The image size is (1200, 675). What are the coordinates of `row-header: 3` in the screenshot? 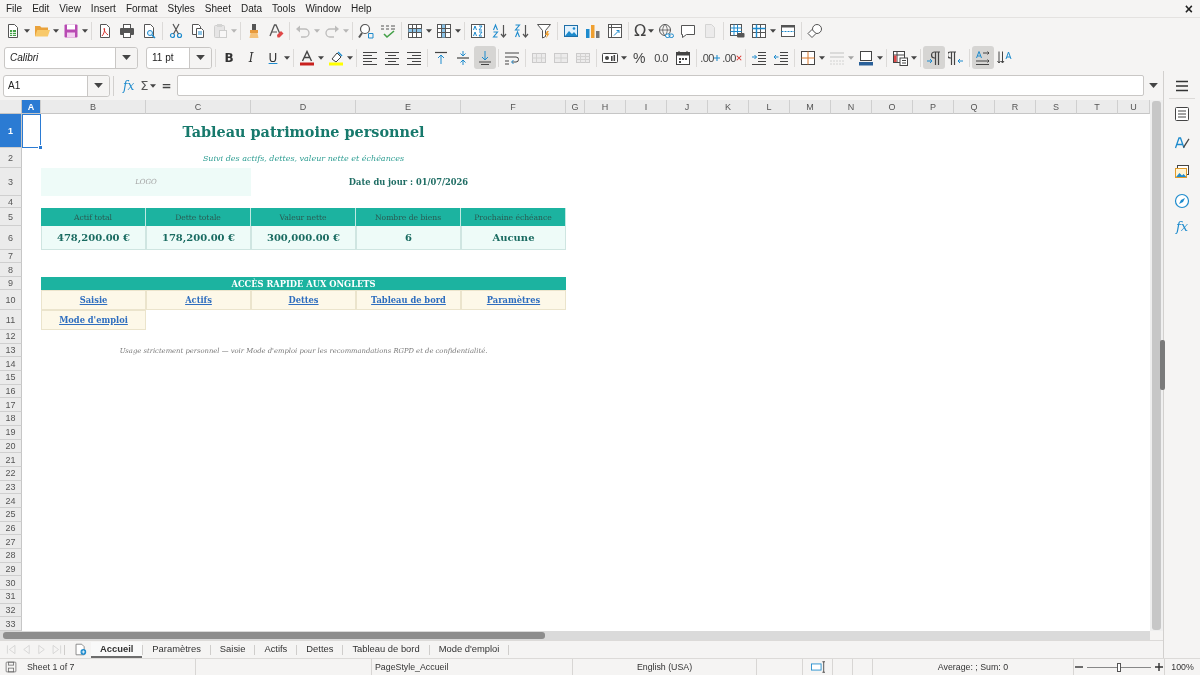 It's located at (11, 182).